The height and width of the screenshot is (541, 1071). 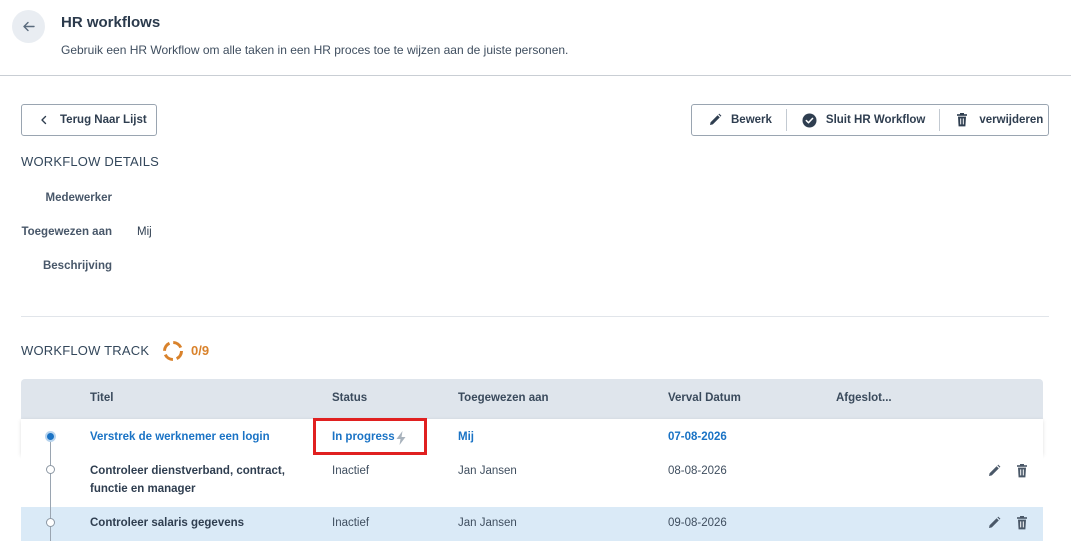 What do you see at coordinates (144, 232) in the screenshot?
I see `assigned-value: Mij` at bounding box center [144, 232].